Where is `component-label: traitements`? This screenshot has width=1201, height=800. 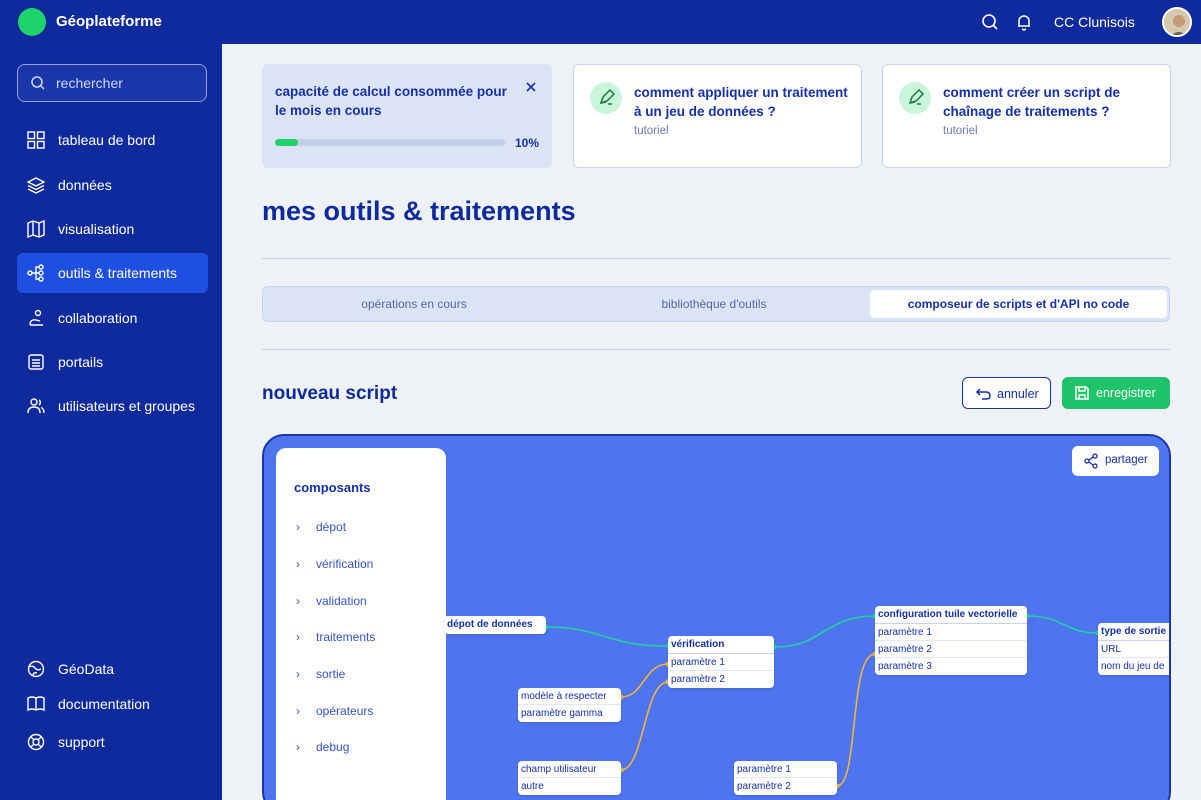 component-label: traitements is located at coordinates (346, 637).